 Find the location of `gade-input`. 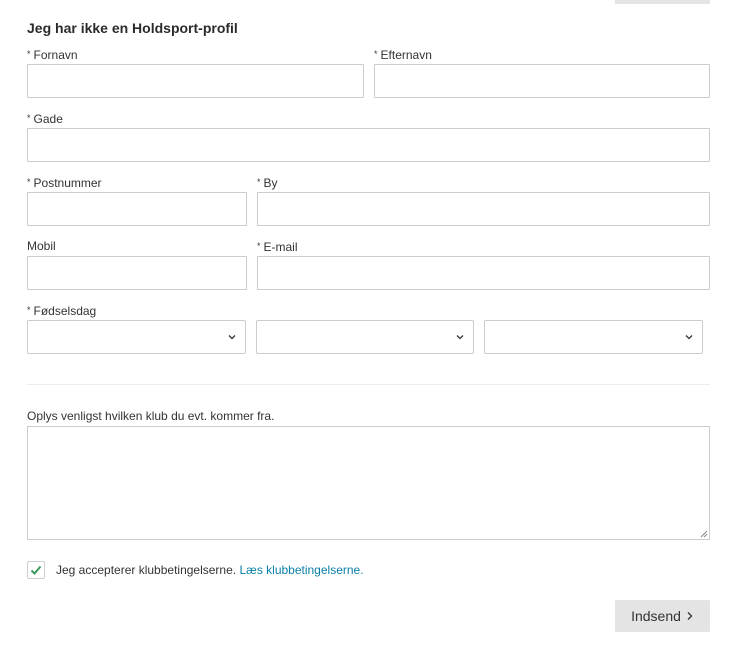

gade-input is located at coordinates (368, 145).